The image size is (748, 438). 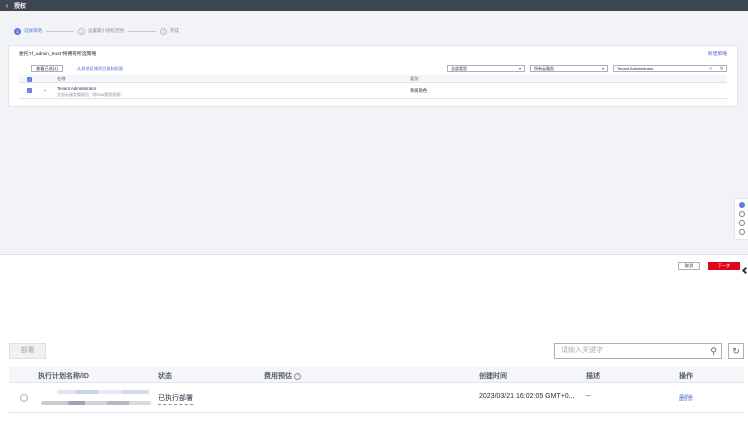 I want to click on step-label: 完成, so click(x=174, y=30).